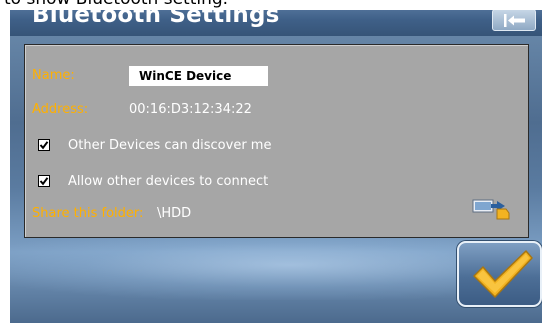 This screenshot has height=323, width=542. What do you see at coordinates (116, 4) in the screenshot?
I see `caption-text: to show Bluetooth setting.` at bounding box center [116, 4].